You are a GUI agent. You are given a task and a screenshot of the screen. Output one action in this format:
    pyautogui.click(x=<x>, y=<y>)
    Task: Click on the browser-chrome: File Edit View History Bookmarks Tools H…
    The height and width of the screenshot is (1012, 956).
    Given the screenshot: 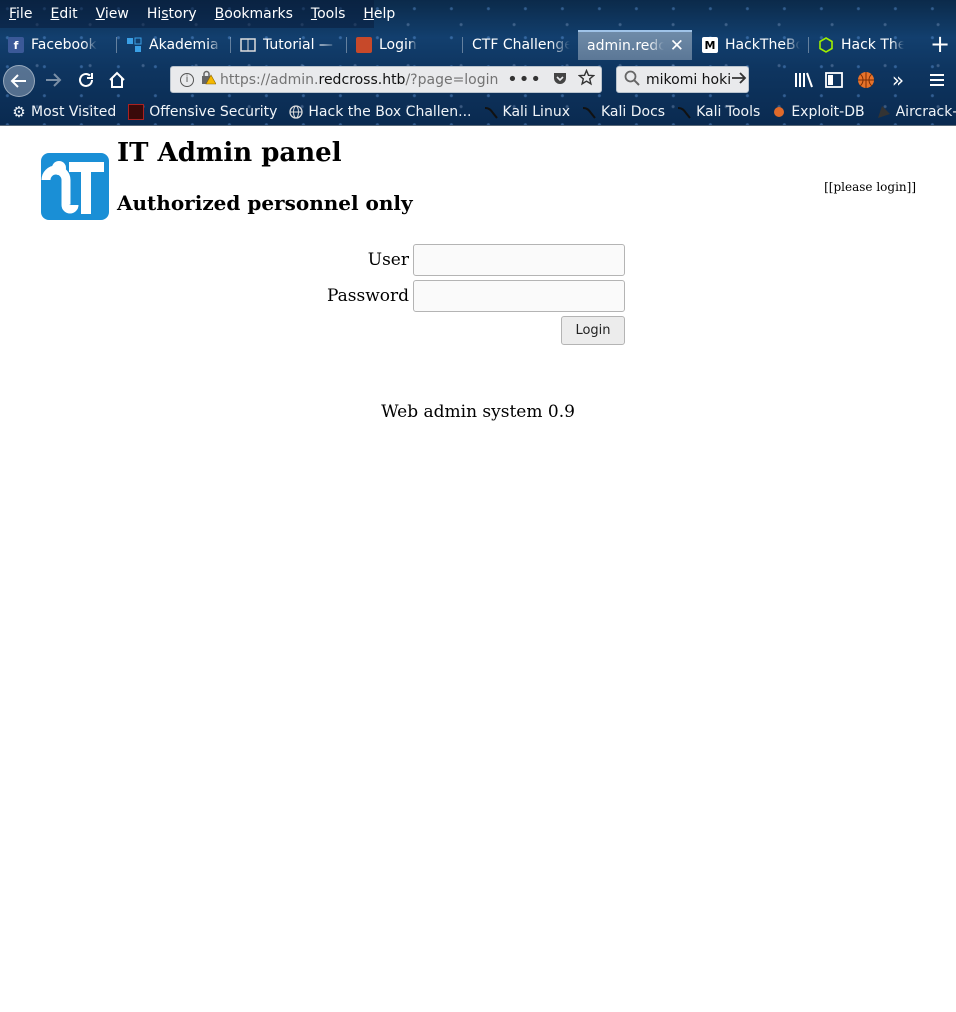 What is the action you would take?
    pyautogui.click(x=478, y=63)
    